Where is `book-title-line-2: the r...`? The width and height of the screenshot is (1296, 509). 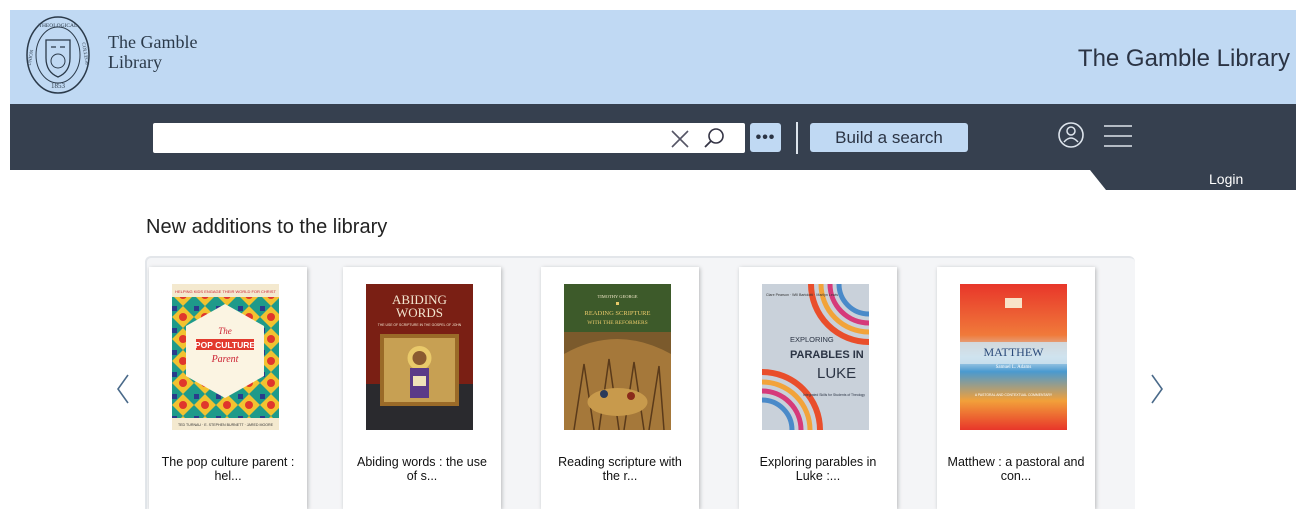
book-title-line-2: the r... is located at coordinates (620, 476).